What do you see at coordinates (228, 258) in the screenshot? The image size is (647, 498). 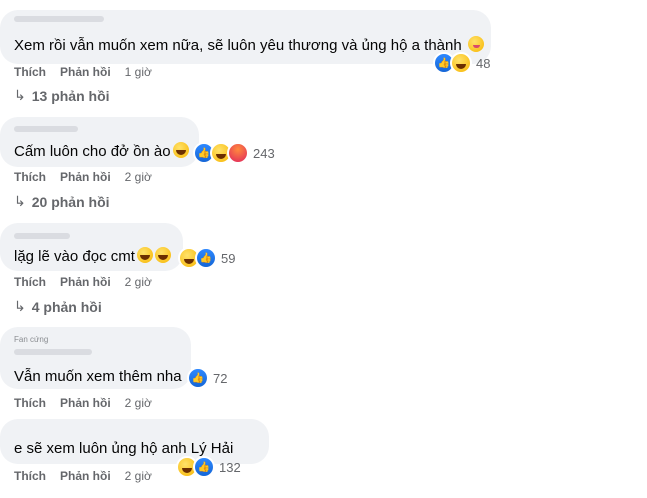 I see `reaction-count: 59` at bounding box center [228, 258].